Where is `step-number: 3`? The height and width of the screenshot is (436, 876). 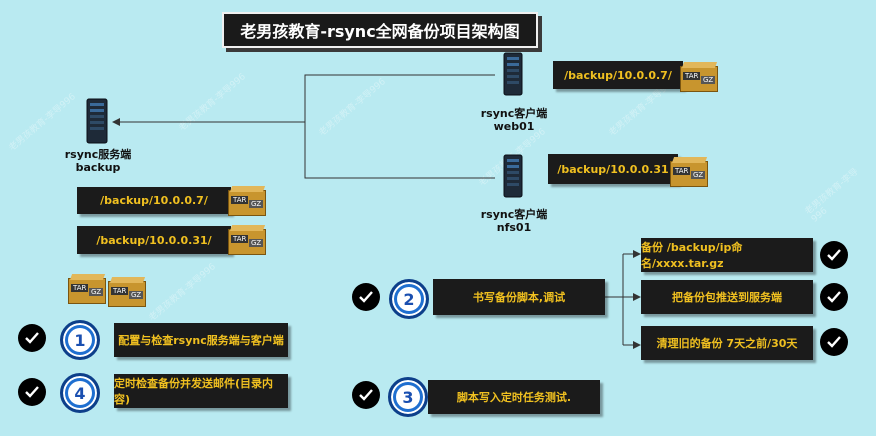
step-number: 3 is located at coordinates (408, 397).